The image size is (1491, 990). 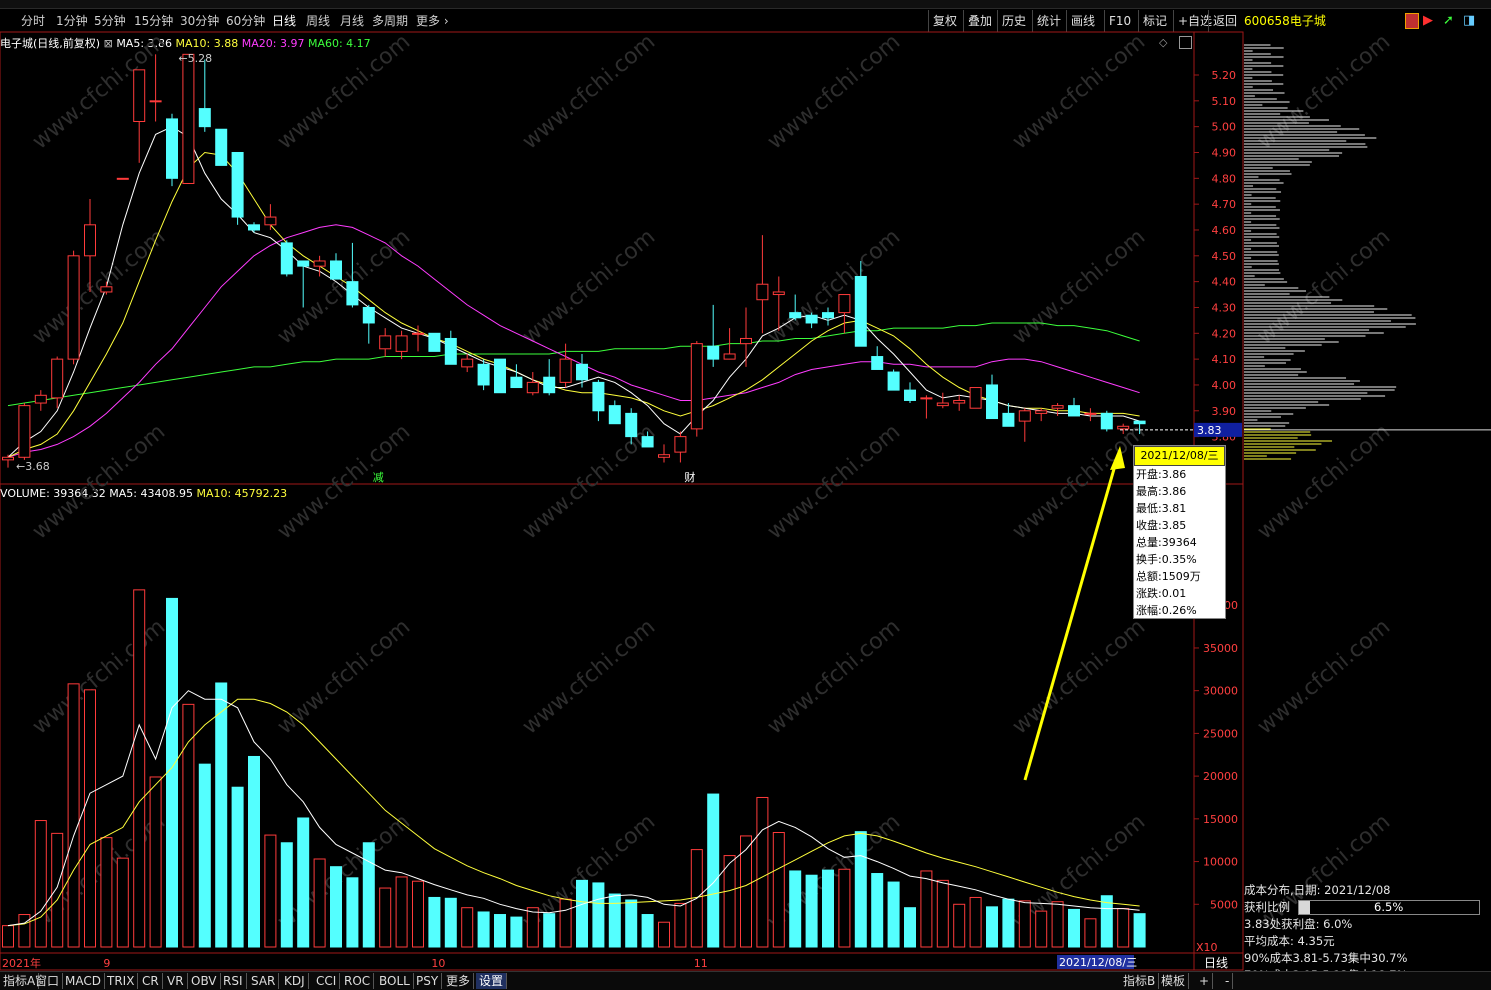 I want to click on volume-tick-label: 10000, so click(x=1220, y=862).